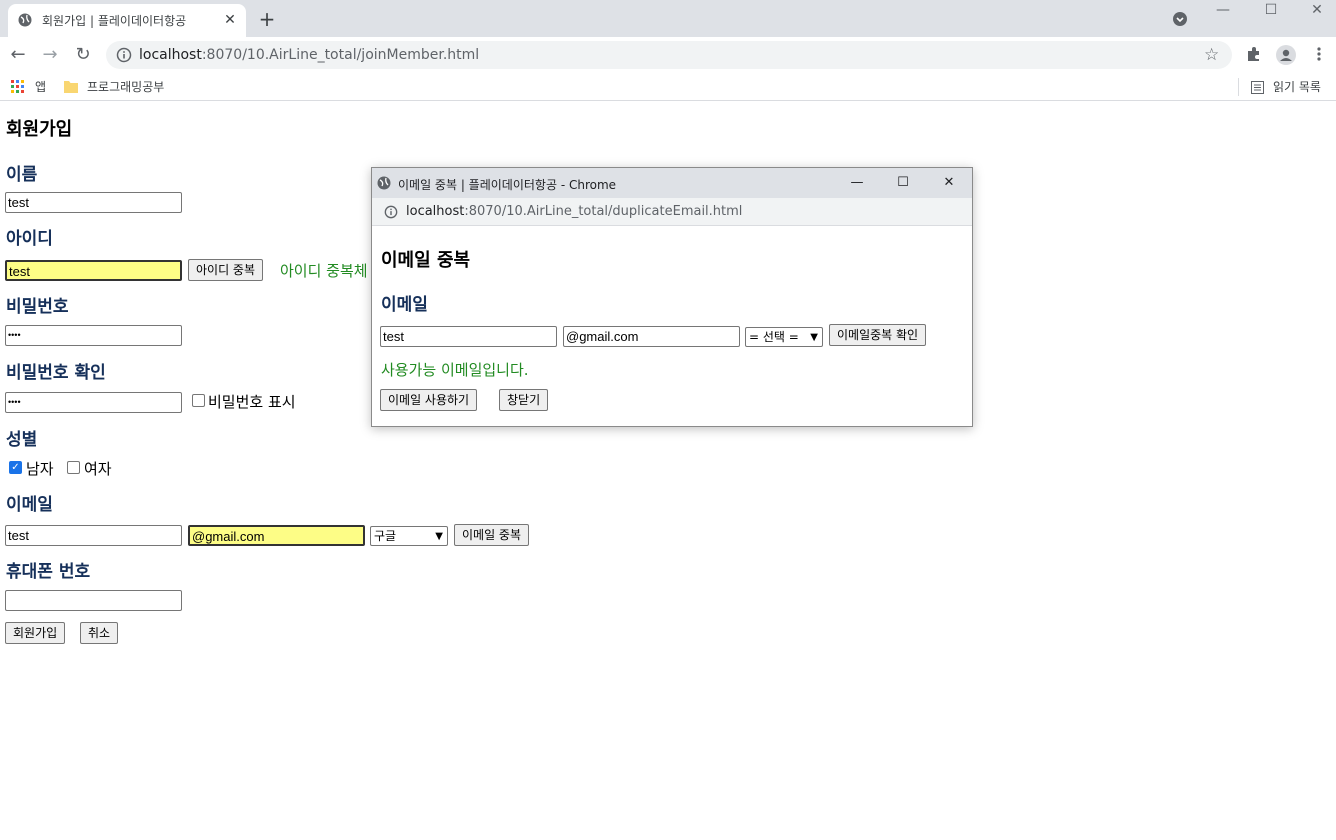 The width and height of the screenshot is (1336, 840). Describe the element at coordinates (22, 175) in the screenshot. I see `name-label: 이름` at that location.